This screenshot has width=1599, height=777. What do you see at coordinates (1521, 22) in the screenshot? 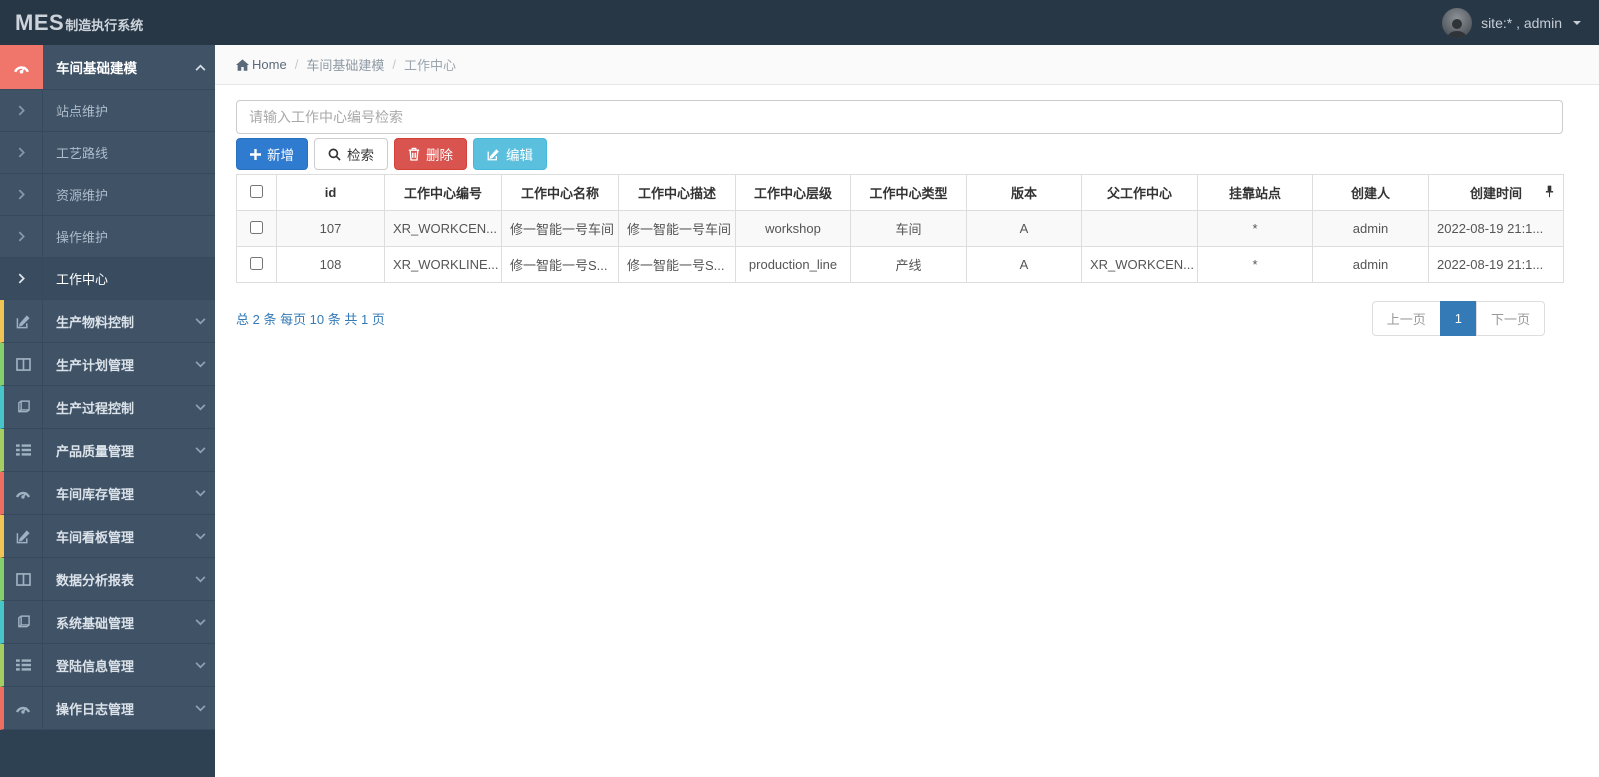
I see `user-label: site:* , admin` at bounding box center [1521, 22].